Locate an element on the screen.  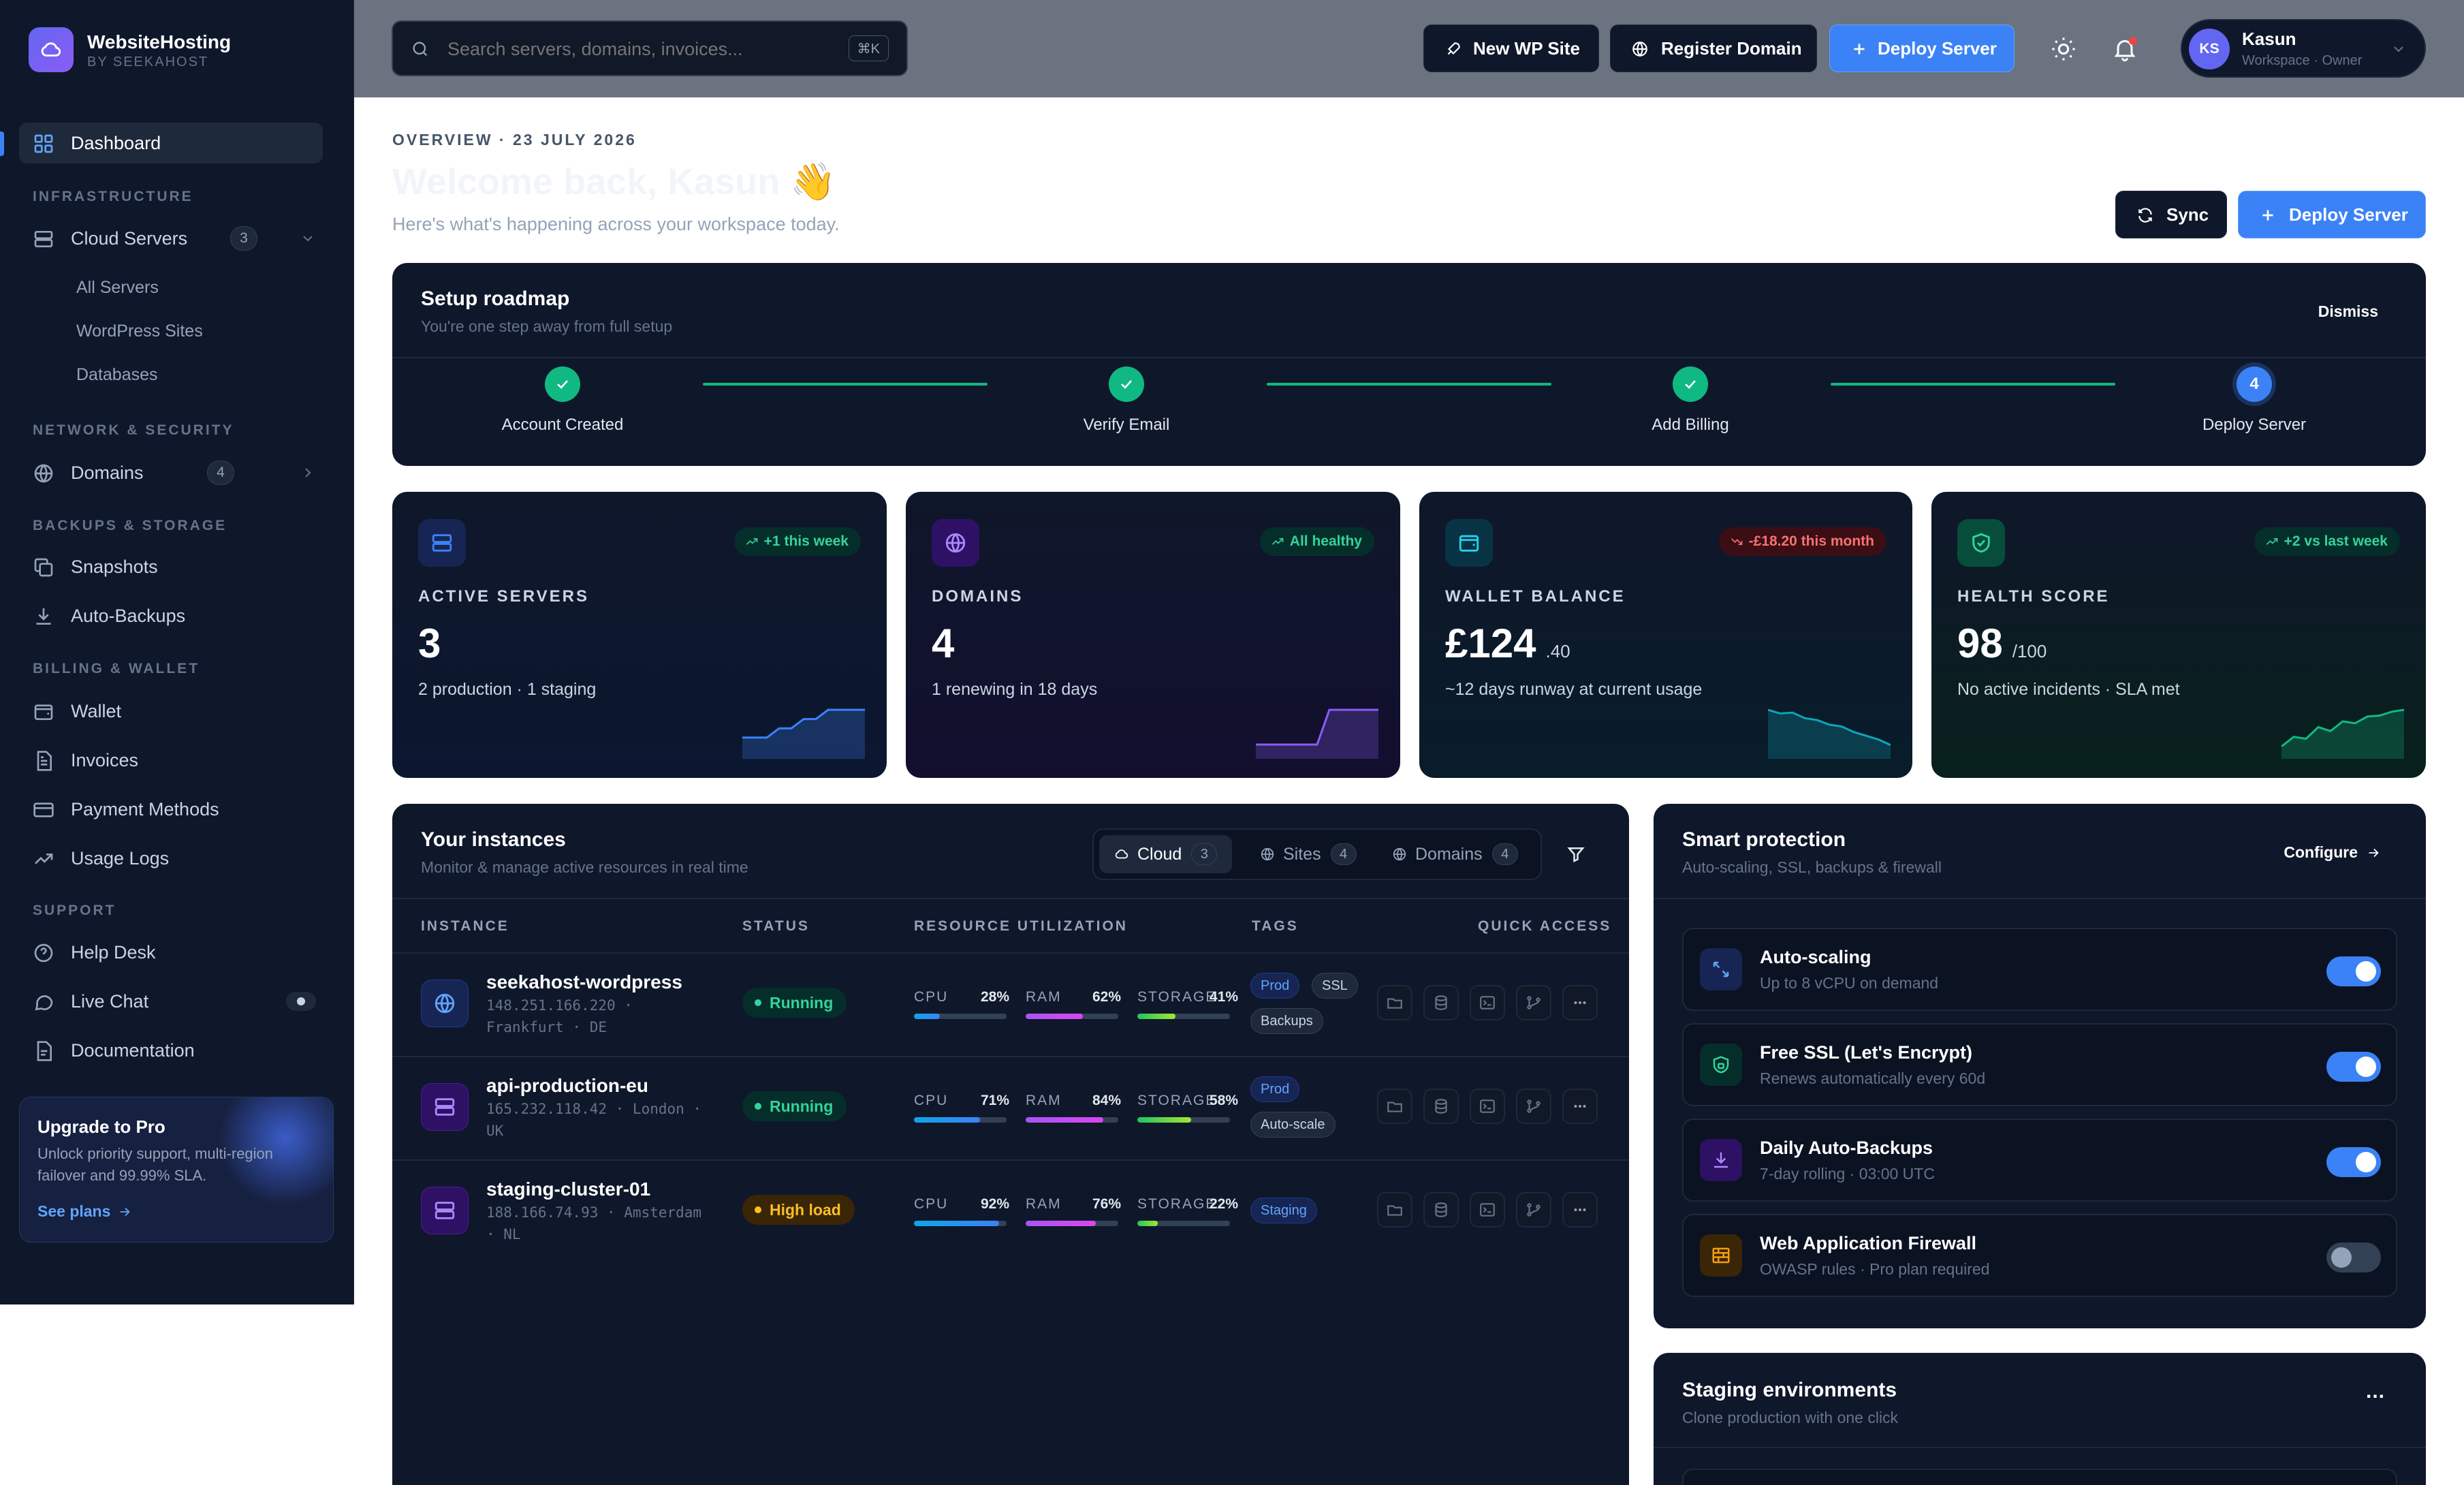
cpu-value: 28% is located at coordinates (995, 997).